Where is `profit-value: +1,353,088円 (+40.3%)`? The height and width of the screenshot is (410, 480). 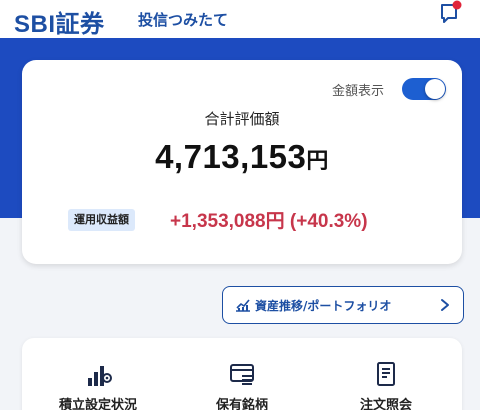
profit-value: +1,353,088円 (+40.3%) is located at coordinates (269, 221).